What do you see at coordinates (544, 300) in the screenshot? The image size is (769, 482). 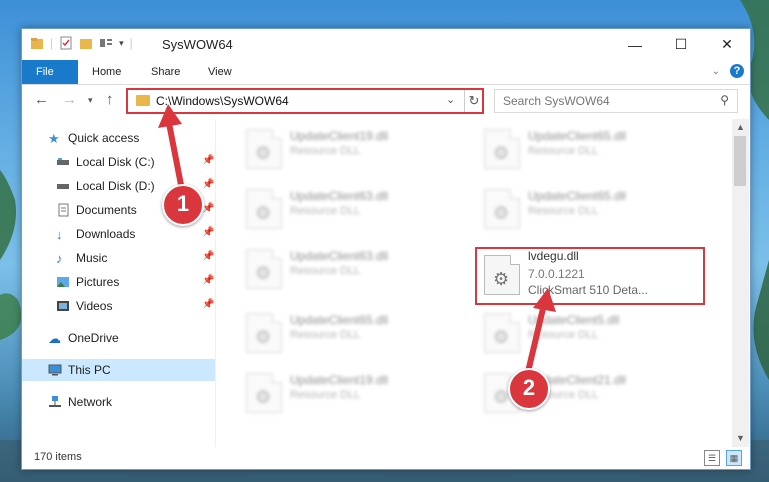 I see `arrow-2-head` at bounding box center [544, 300].